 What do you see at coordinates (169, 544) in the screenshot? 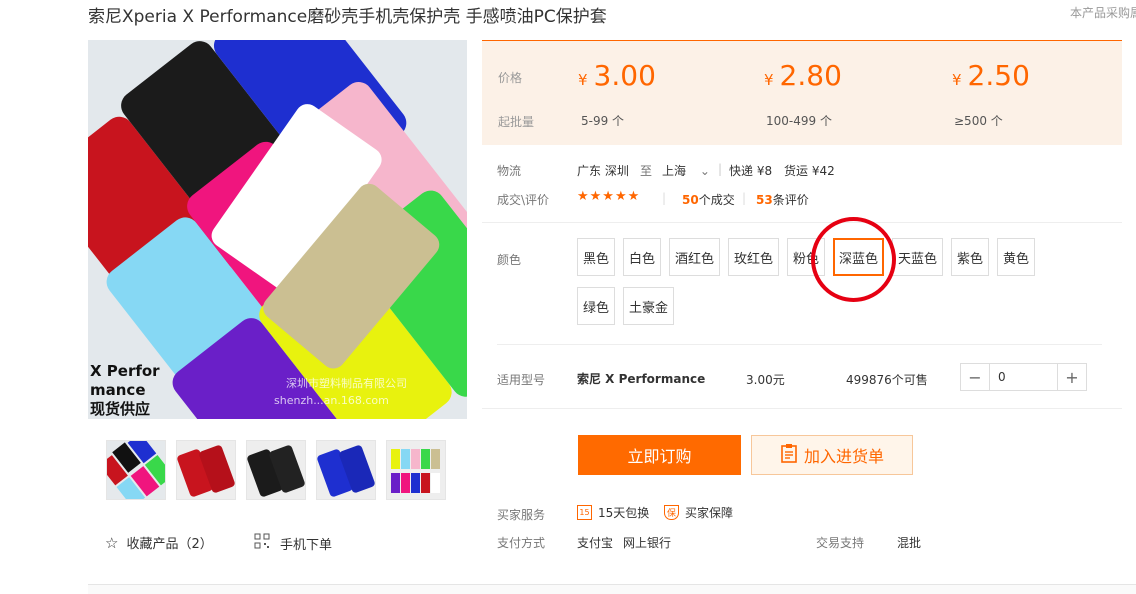
I see `favorite-label: 收藏产品（2）` at bounding box center [169, 544].